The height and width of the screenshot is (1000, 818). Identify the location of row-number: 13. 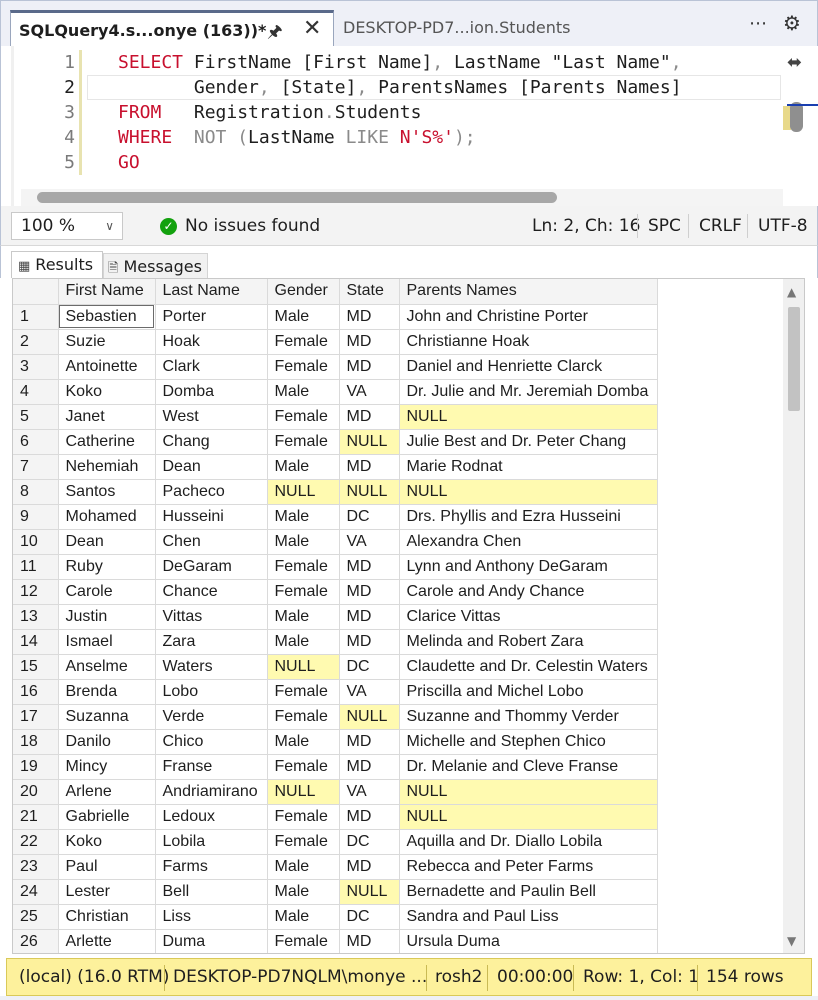
(36, 617).